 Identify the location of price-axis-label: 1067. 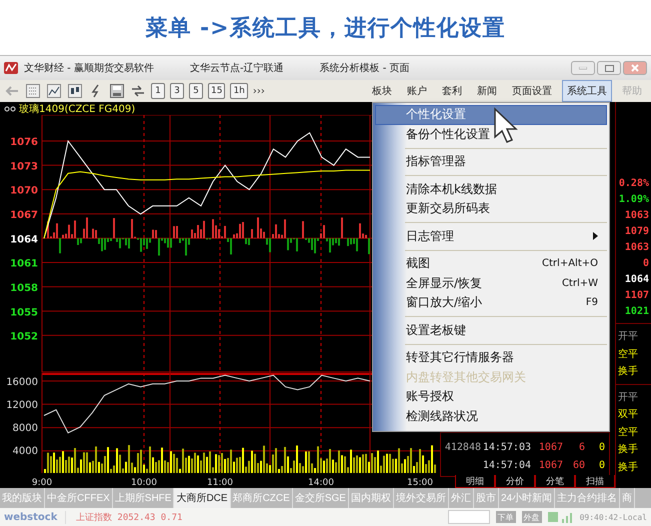
(24, 215).